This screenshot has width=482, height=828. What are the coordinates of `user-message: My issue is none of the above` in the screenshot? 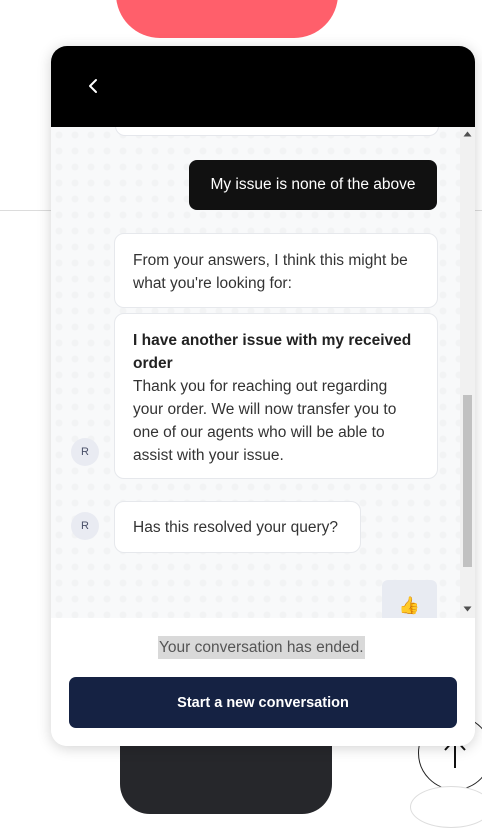 It's located at (313, 185).